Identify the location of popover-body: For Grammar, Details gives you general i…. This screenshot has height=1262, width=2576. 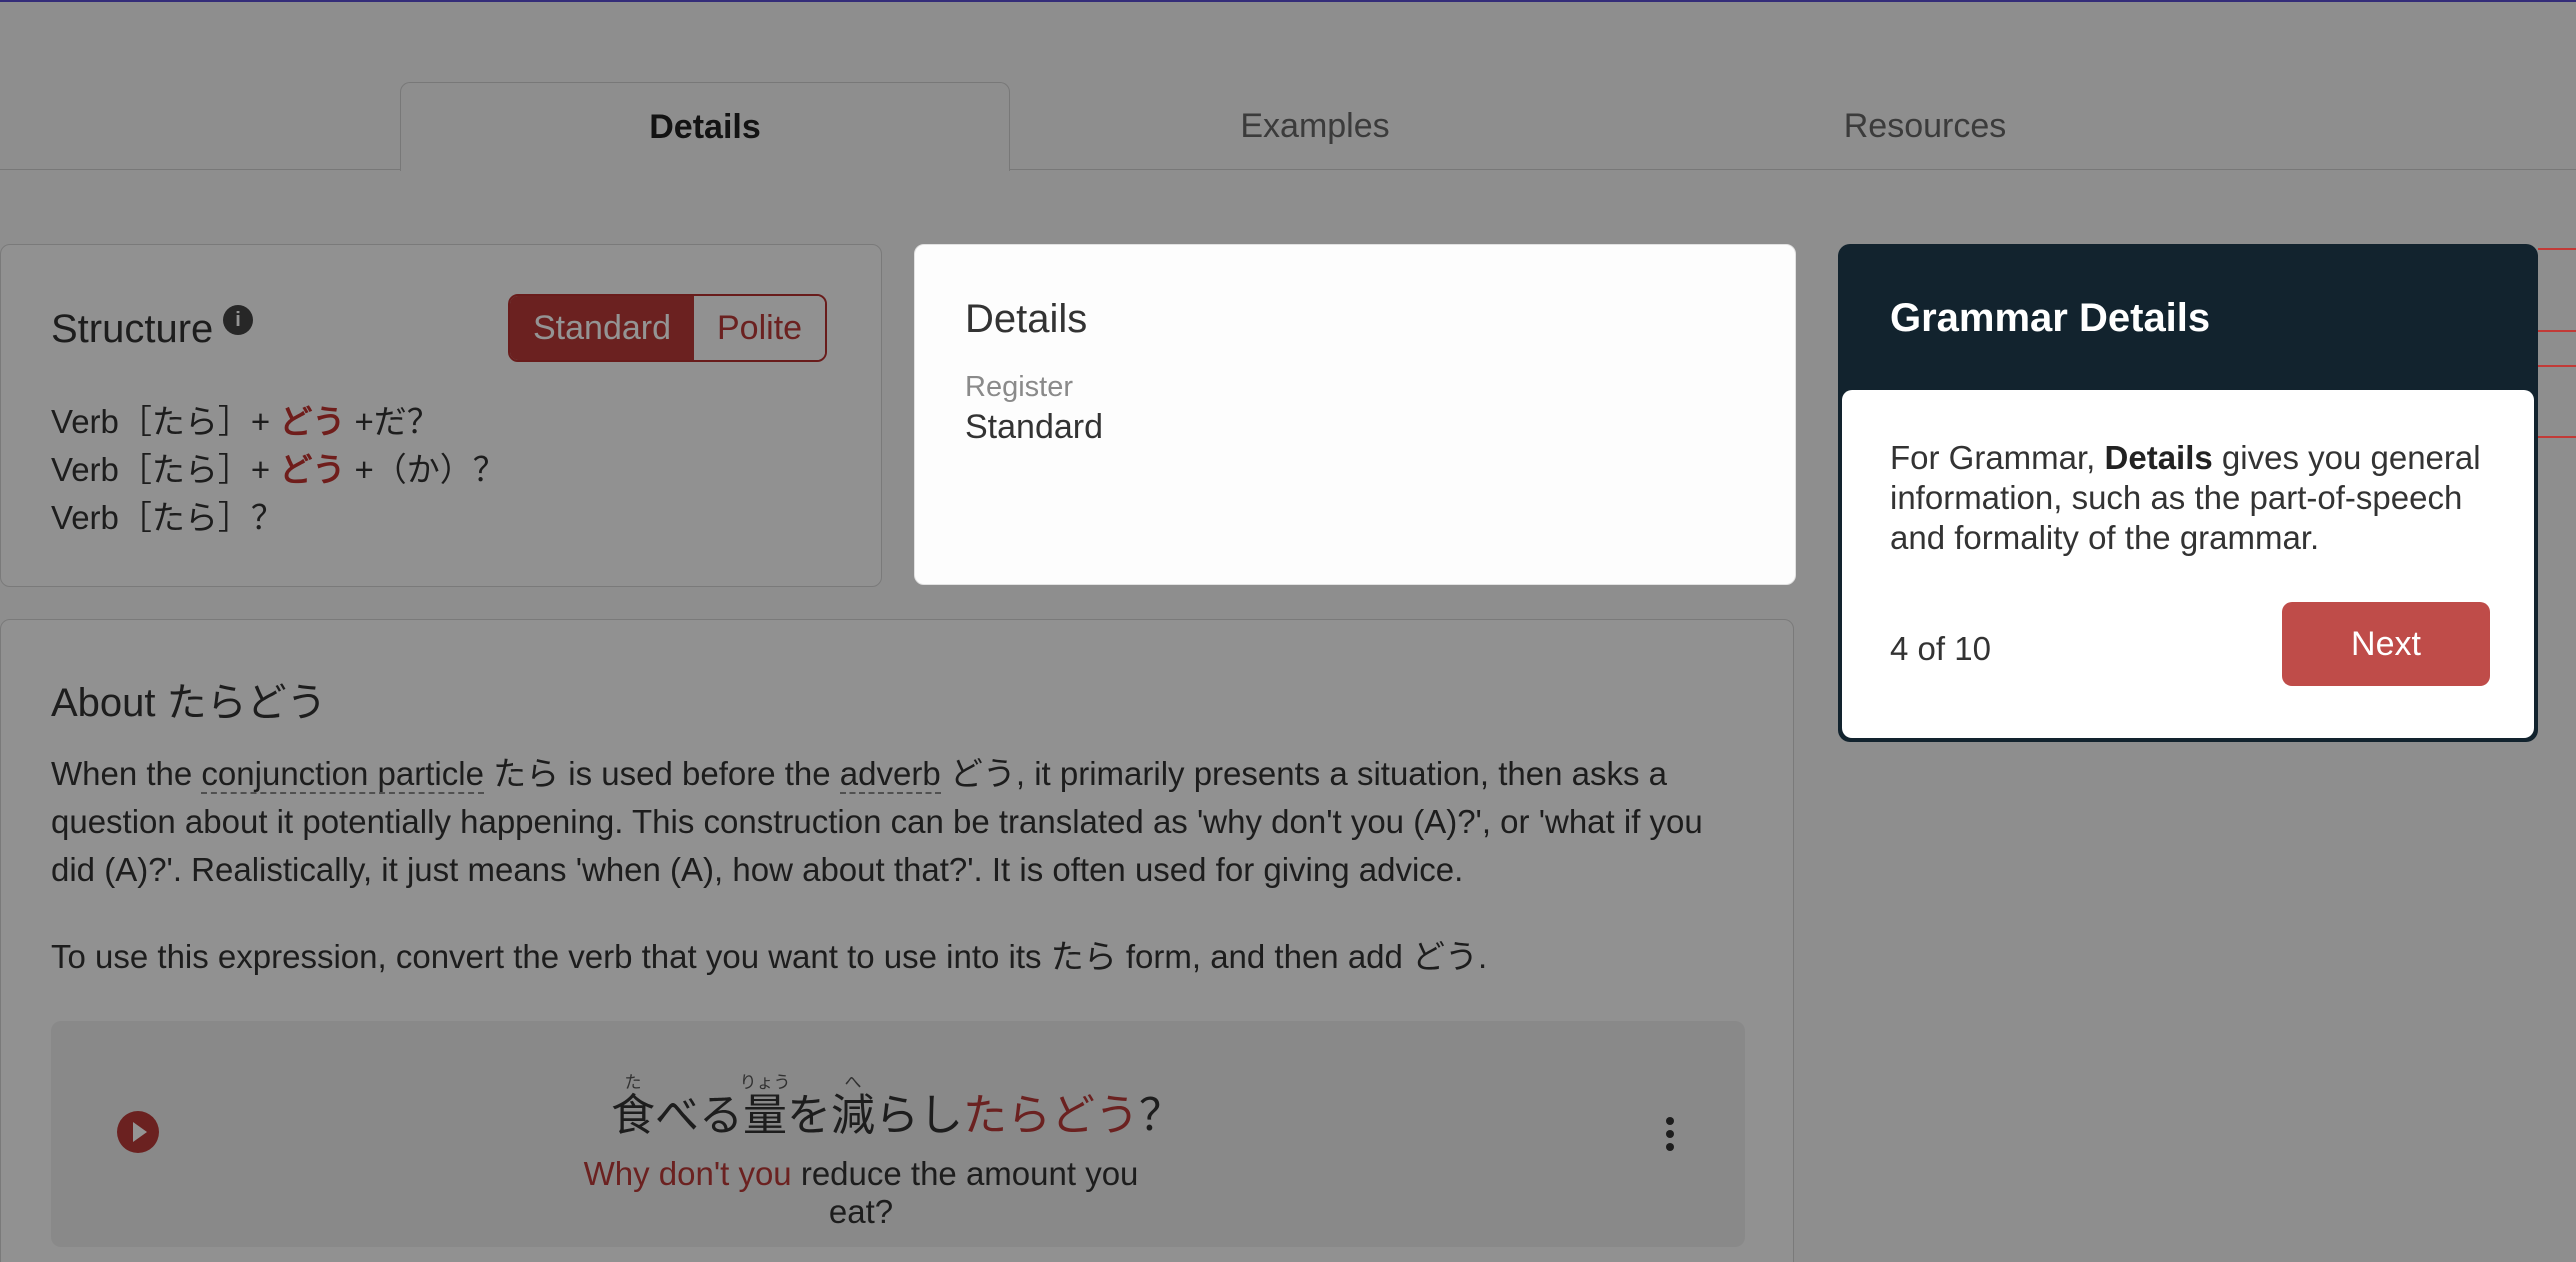
(2188, 564).